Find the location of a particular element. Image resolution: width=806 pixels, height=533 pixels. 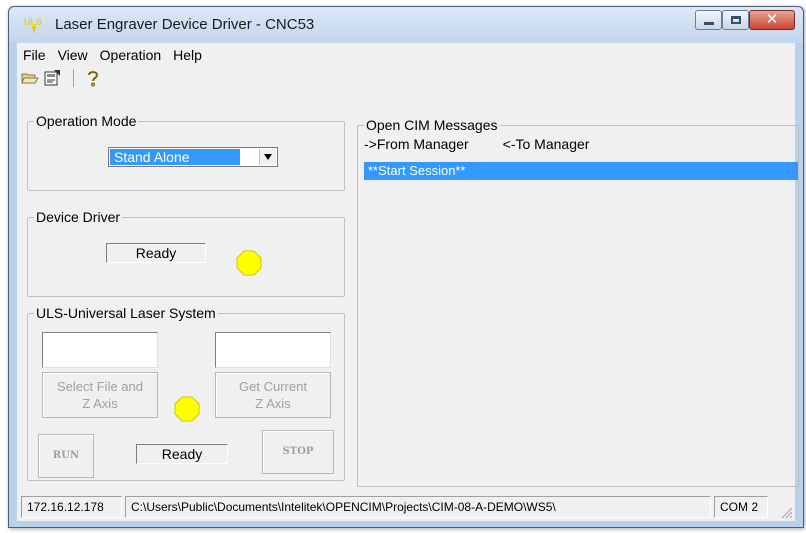

operation-mode-select: Stand Alone is located at coordinates (193, 157).